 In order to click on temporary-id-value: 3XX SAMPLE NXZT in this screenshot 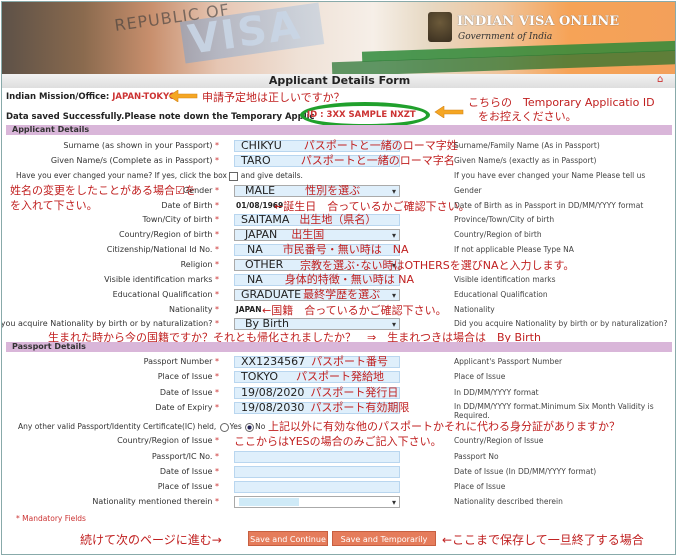, I will do `click(371, 115)`.